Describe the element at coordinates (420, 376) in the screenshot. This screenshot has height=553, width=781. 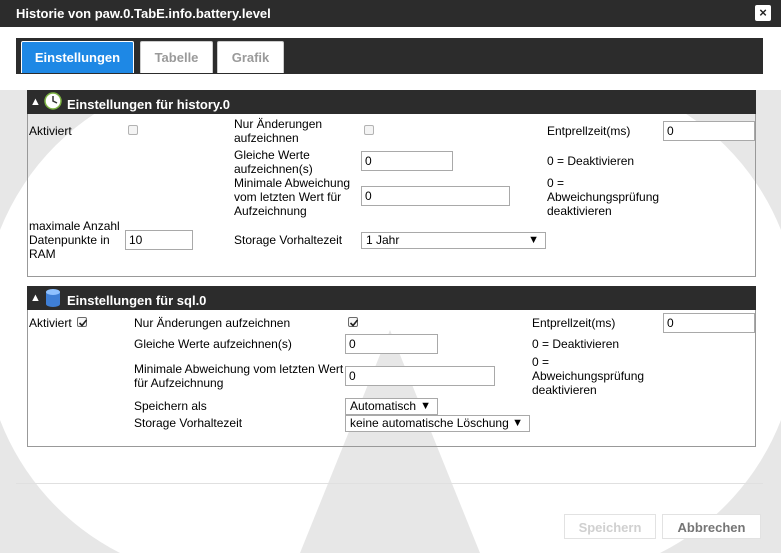
I see `sql-min-dev-input` at that location.